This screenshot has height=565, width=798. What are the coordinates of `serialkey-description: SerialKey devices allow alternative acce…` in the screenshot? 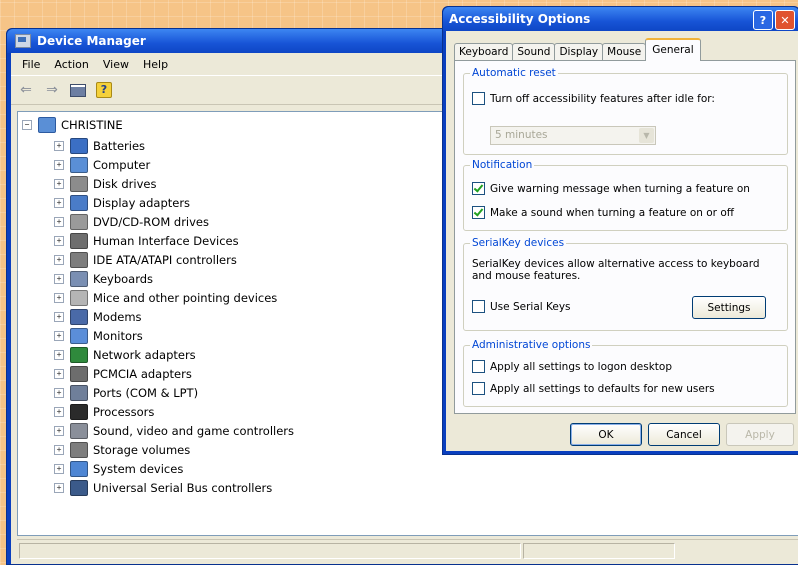 It's located at (616, 270).